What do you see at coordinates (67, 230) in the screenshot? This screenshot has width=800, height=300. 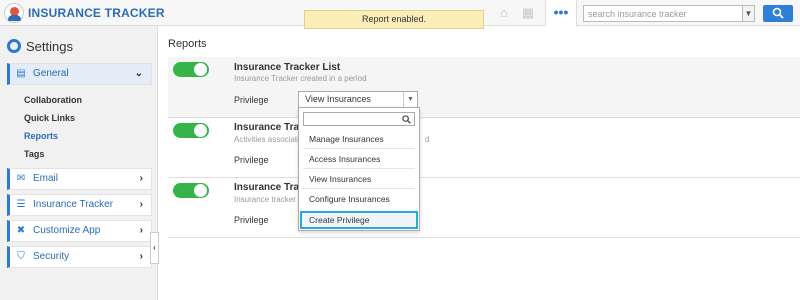 I see `sidebar-item-label: Customize App` at bounding box center [67, 230].